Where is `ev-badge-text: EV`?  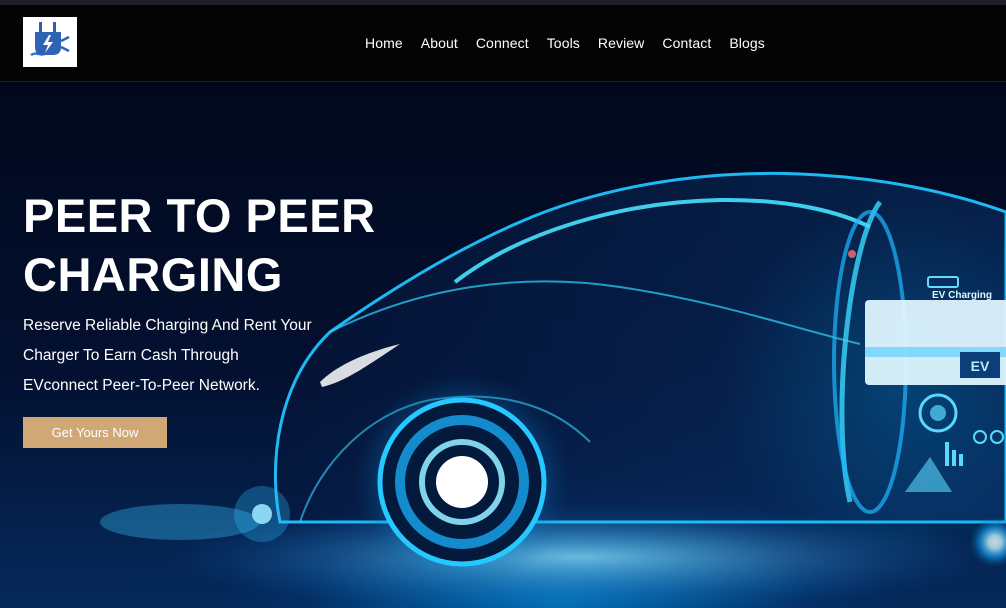
ev-badge-text: EV is located at coordinates (980, 366).